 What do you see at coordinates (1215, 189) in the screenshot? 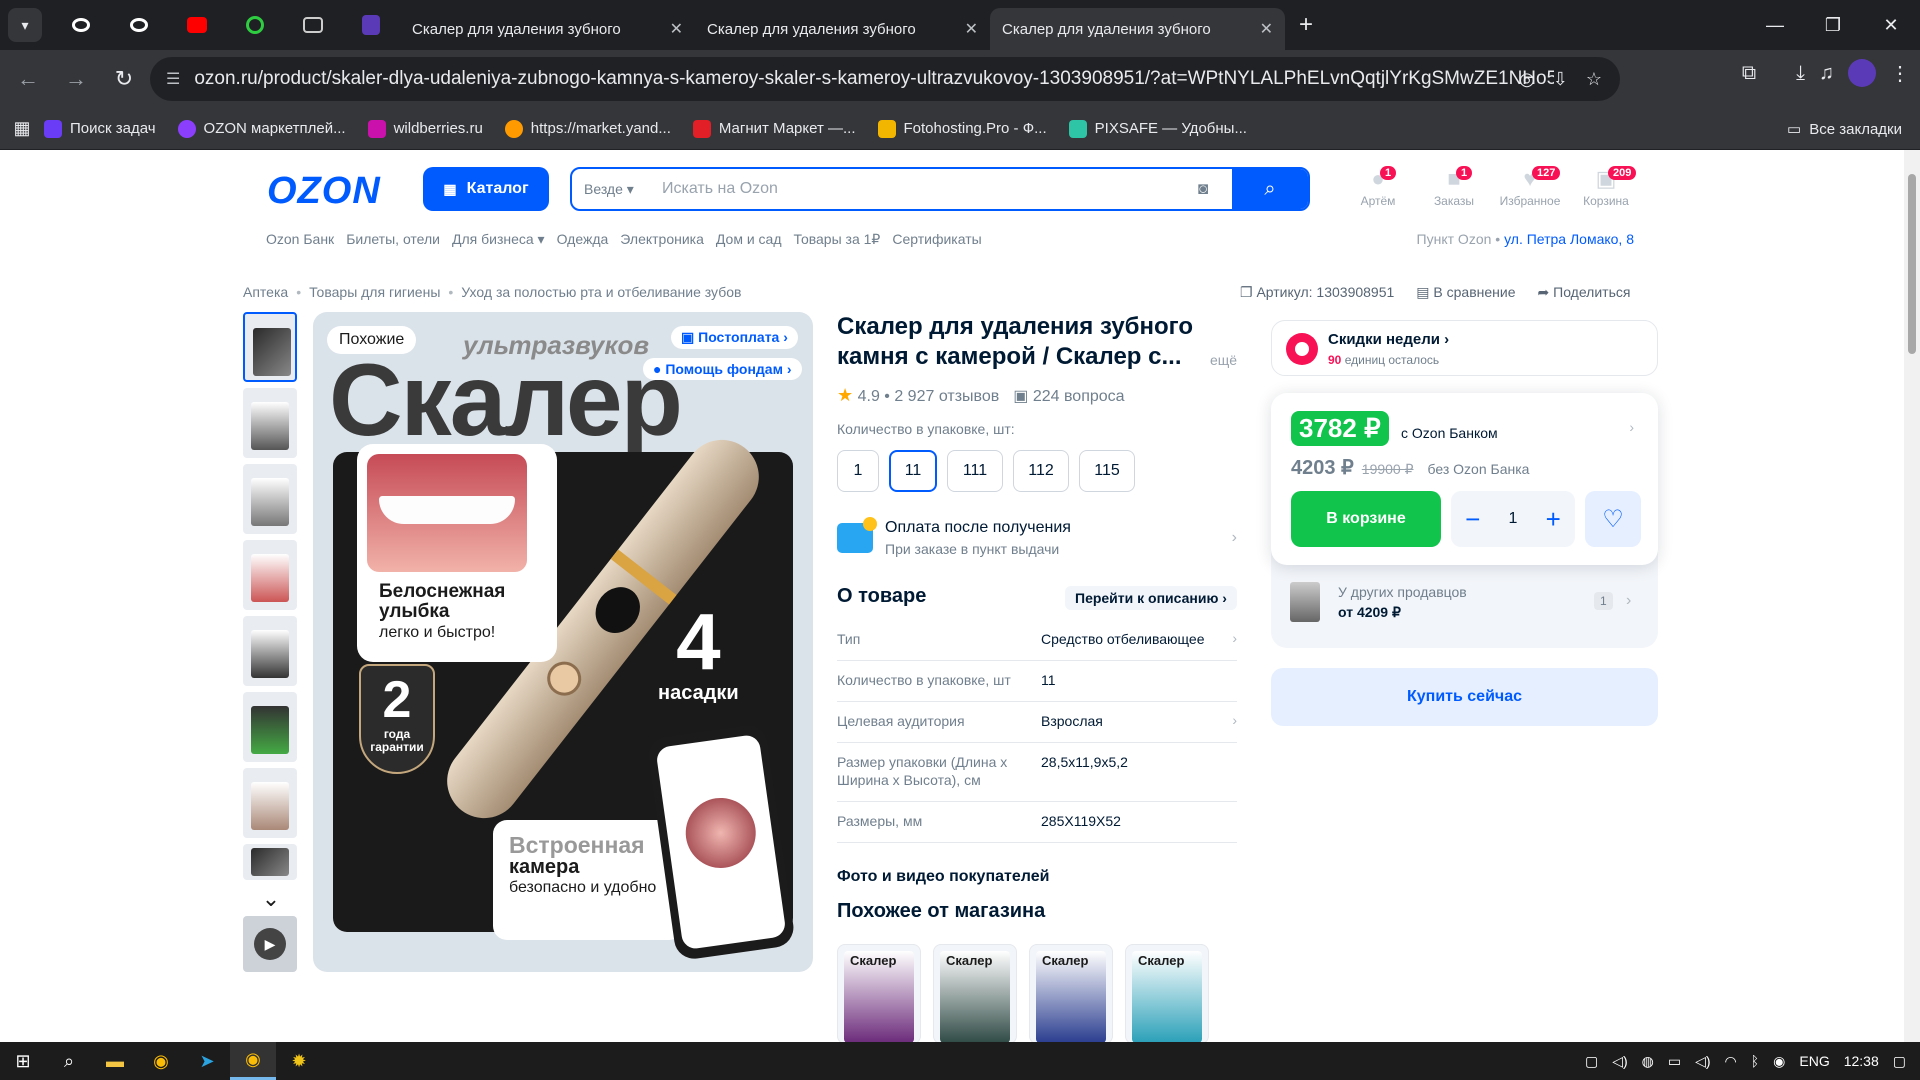
I see `camera-search-icon: ◙` at bounding box center [1215, 189].